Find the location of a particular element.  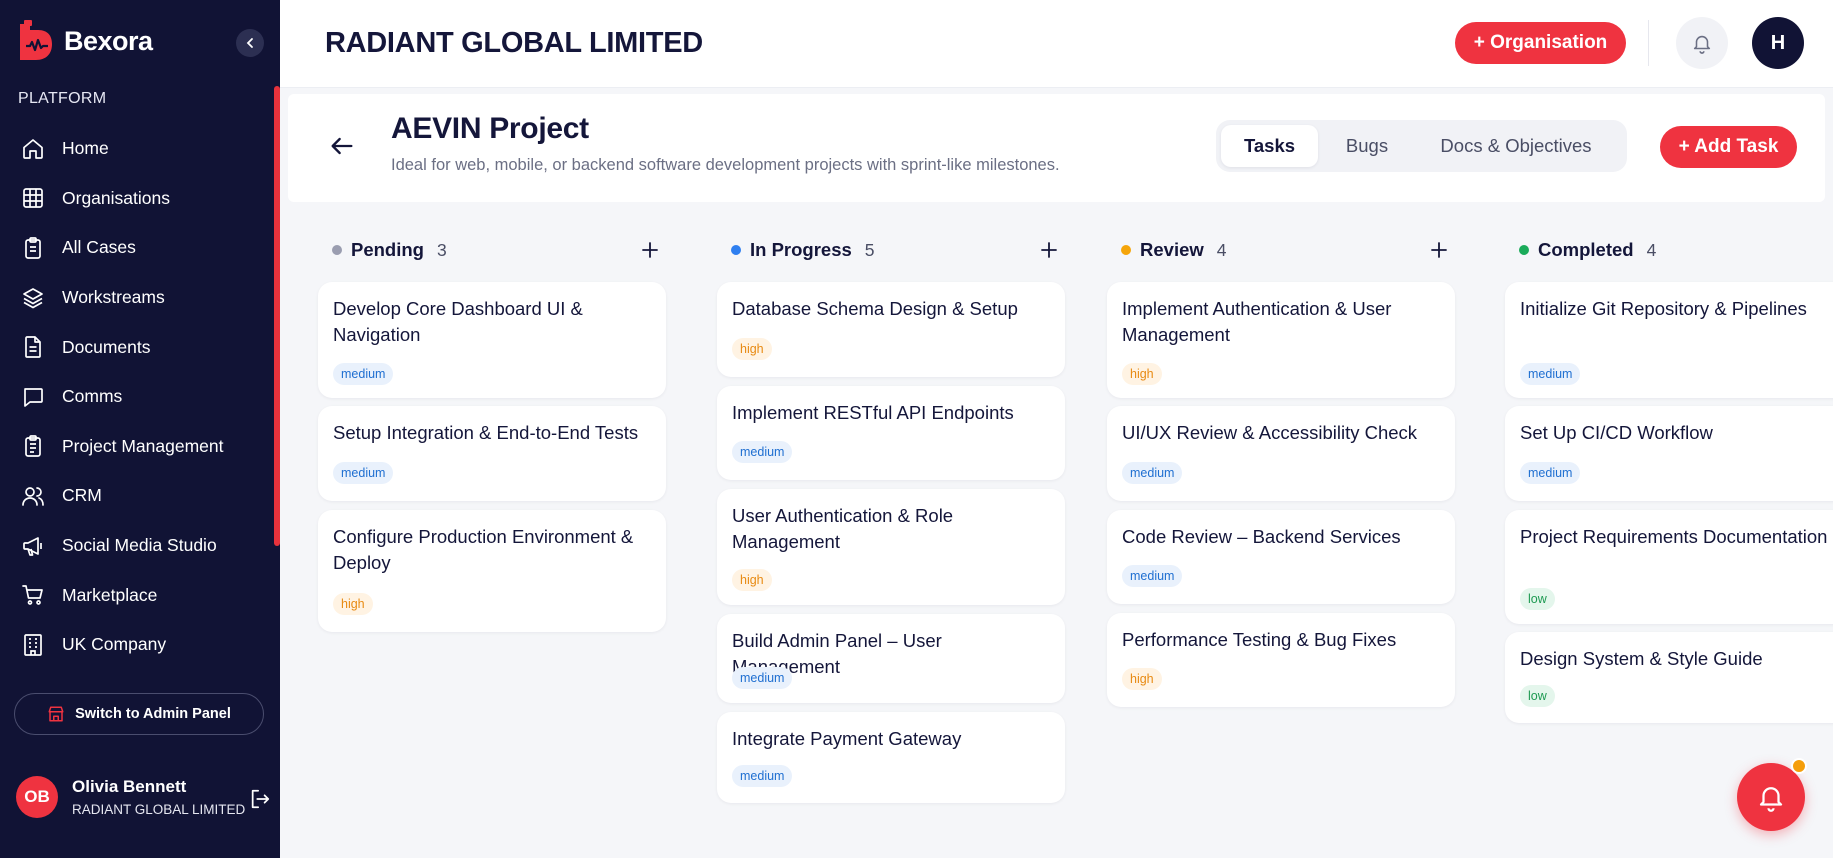

sidebar-item-uk-company: UK Company is located at coordinates (137, 645).